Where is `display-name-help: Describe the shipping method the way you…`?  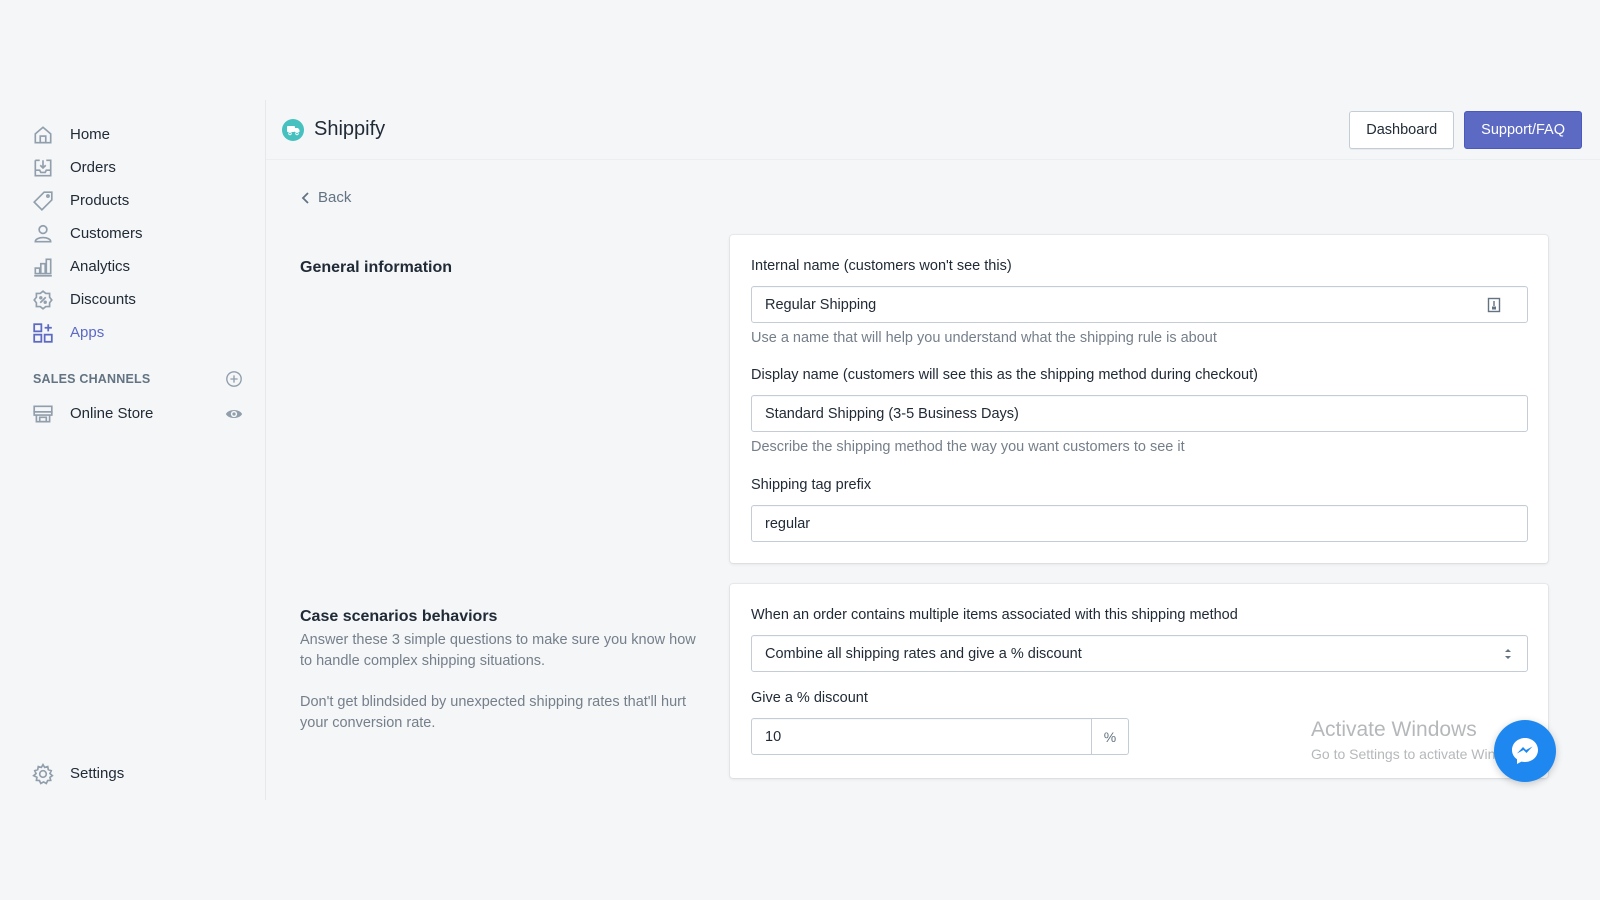 display-name-help: Describe the shipping method the way you… is located at coordinates (968, 447).